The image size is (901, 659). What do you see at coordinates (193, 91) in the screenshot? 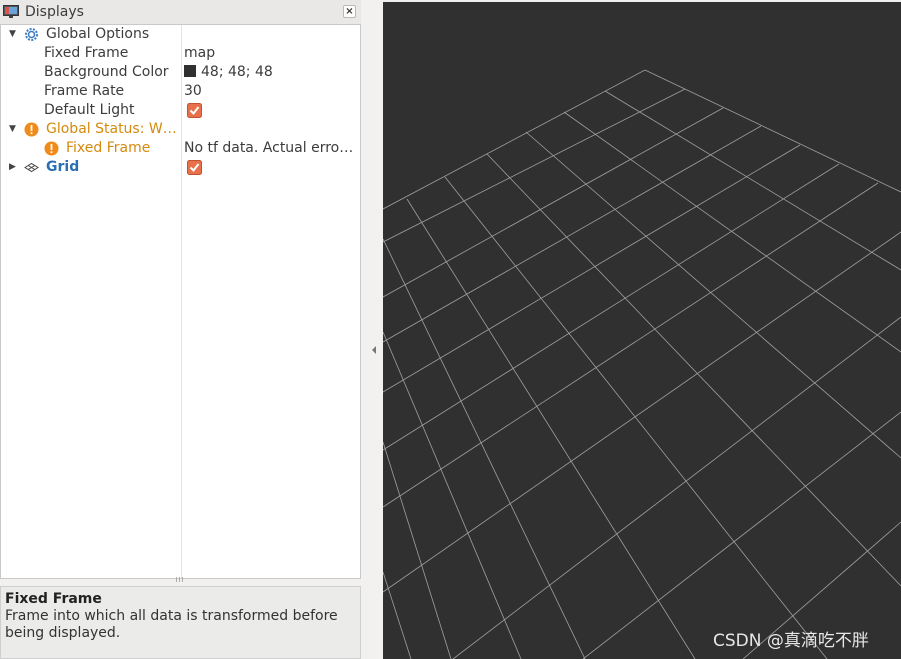
I see `frame-rate-value: 30` at bounding box center [193, 91].